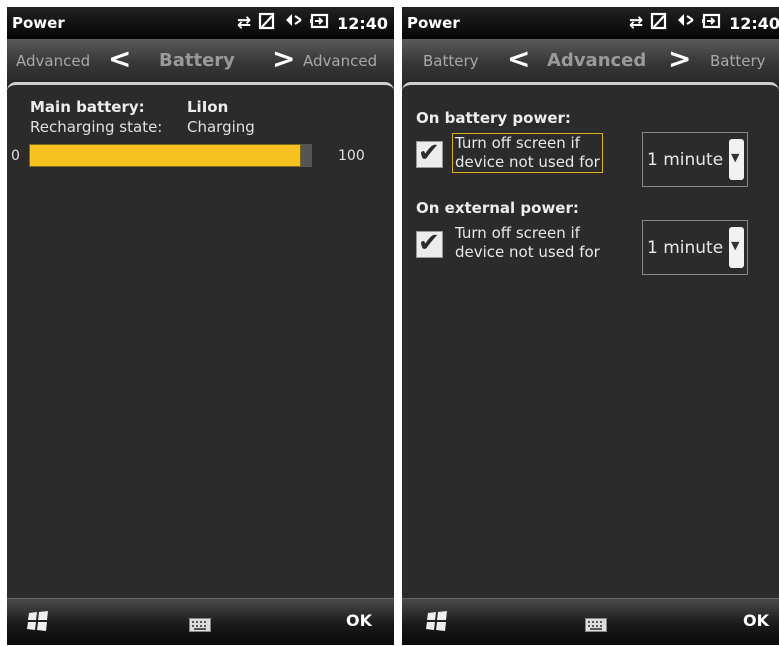  I want to click on recharging-state-label: Recharging state:, so click(96, 127).